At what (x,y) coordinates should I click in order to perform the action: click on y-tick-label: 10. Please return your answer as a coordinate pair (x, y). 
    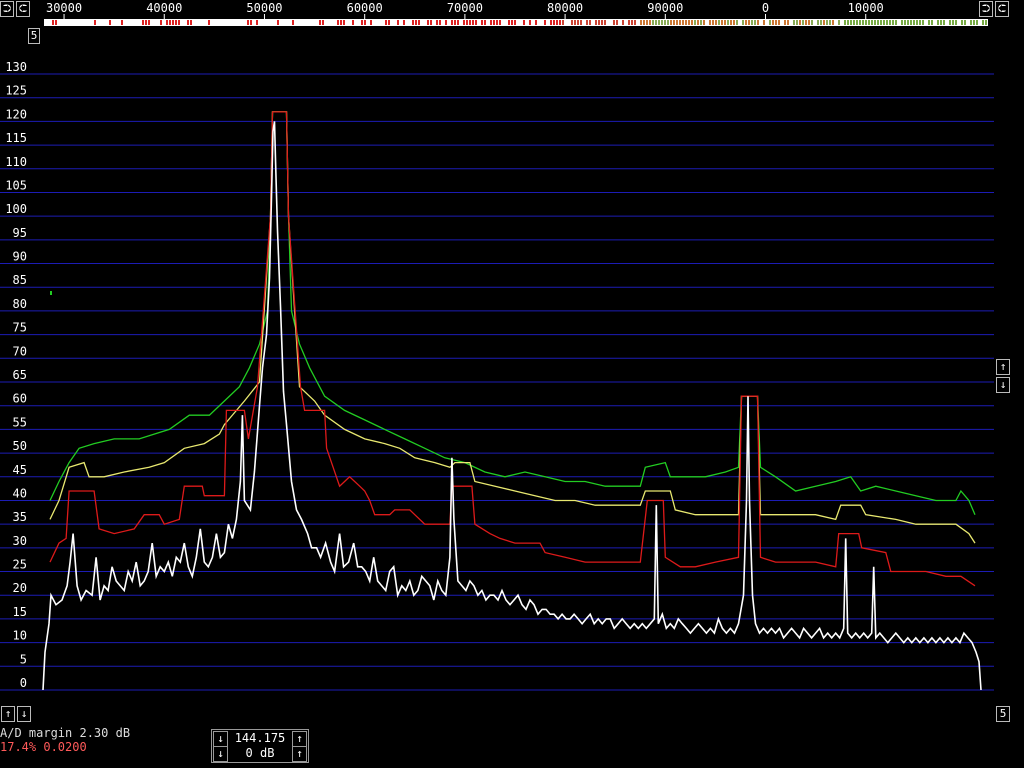
    Looking at the image, I should click on (20, 636).